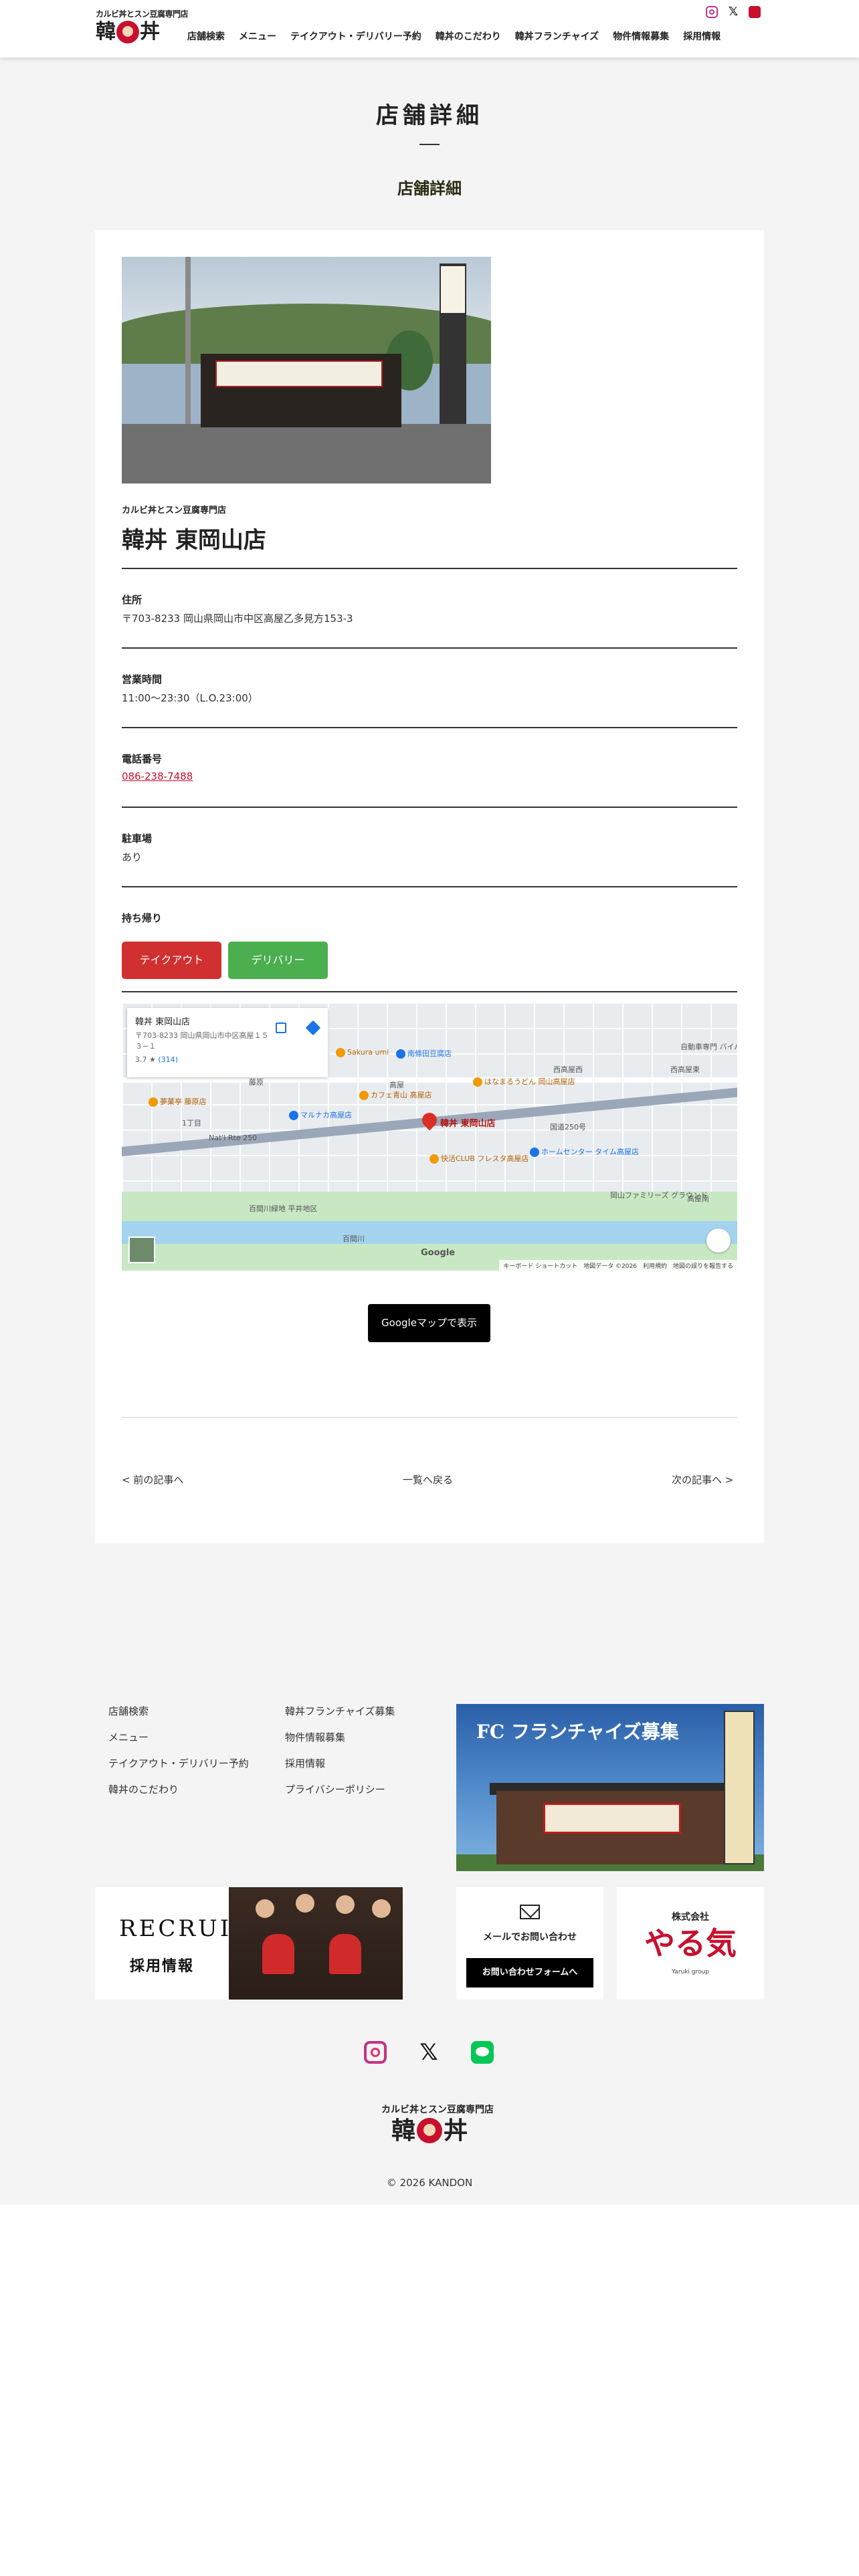 The height and width of the screenshot is (2576, 859). Describe the element at coordinates (469, 36) in the screenshot. I see `nav-commitment: 韓丼のこだわり` at that location.